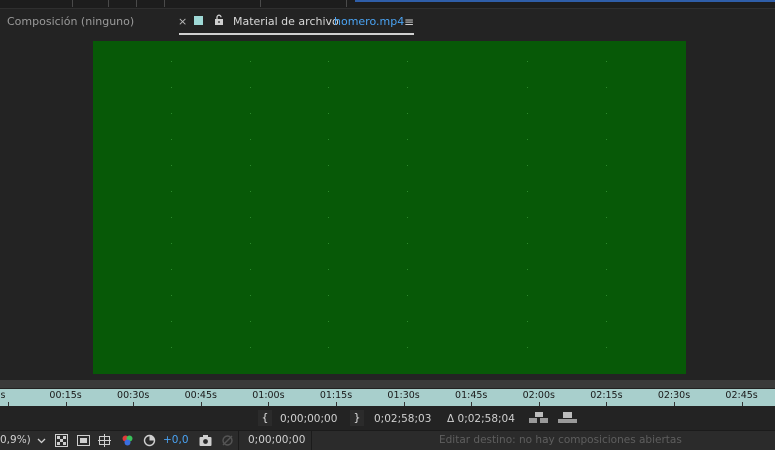  What do you see at coordinates (41, 440) in the screenshot?
I see `zoom-dropdown-icon` at bounding box center [41, 440].